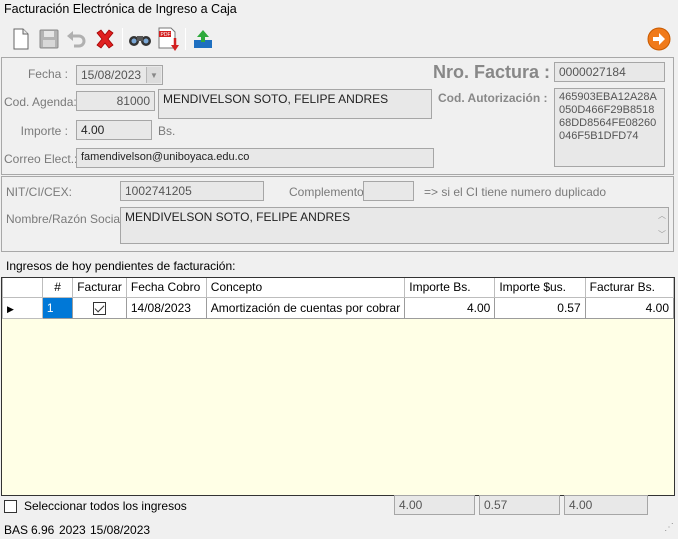 The image size is (678, 539). Describe the element at coordinates (105, 506) in the screenshot. I see `select-all-label: Seleccionar todos los ingresos` at that location.